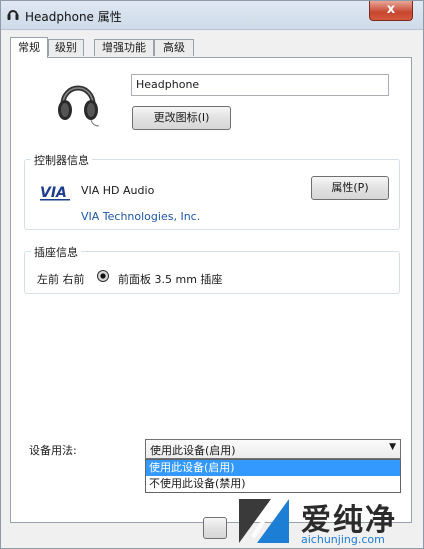 The width and height of the screenshot is (424, 549). I want to click on controller-name: VIA HD Audio, so click(118, 190).